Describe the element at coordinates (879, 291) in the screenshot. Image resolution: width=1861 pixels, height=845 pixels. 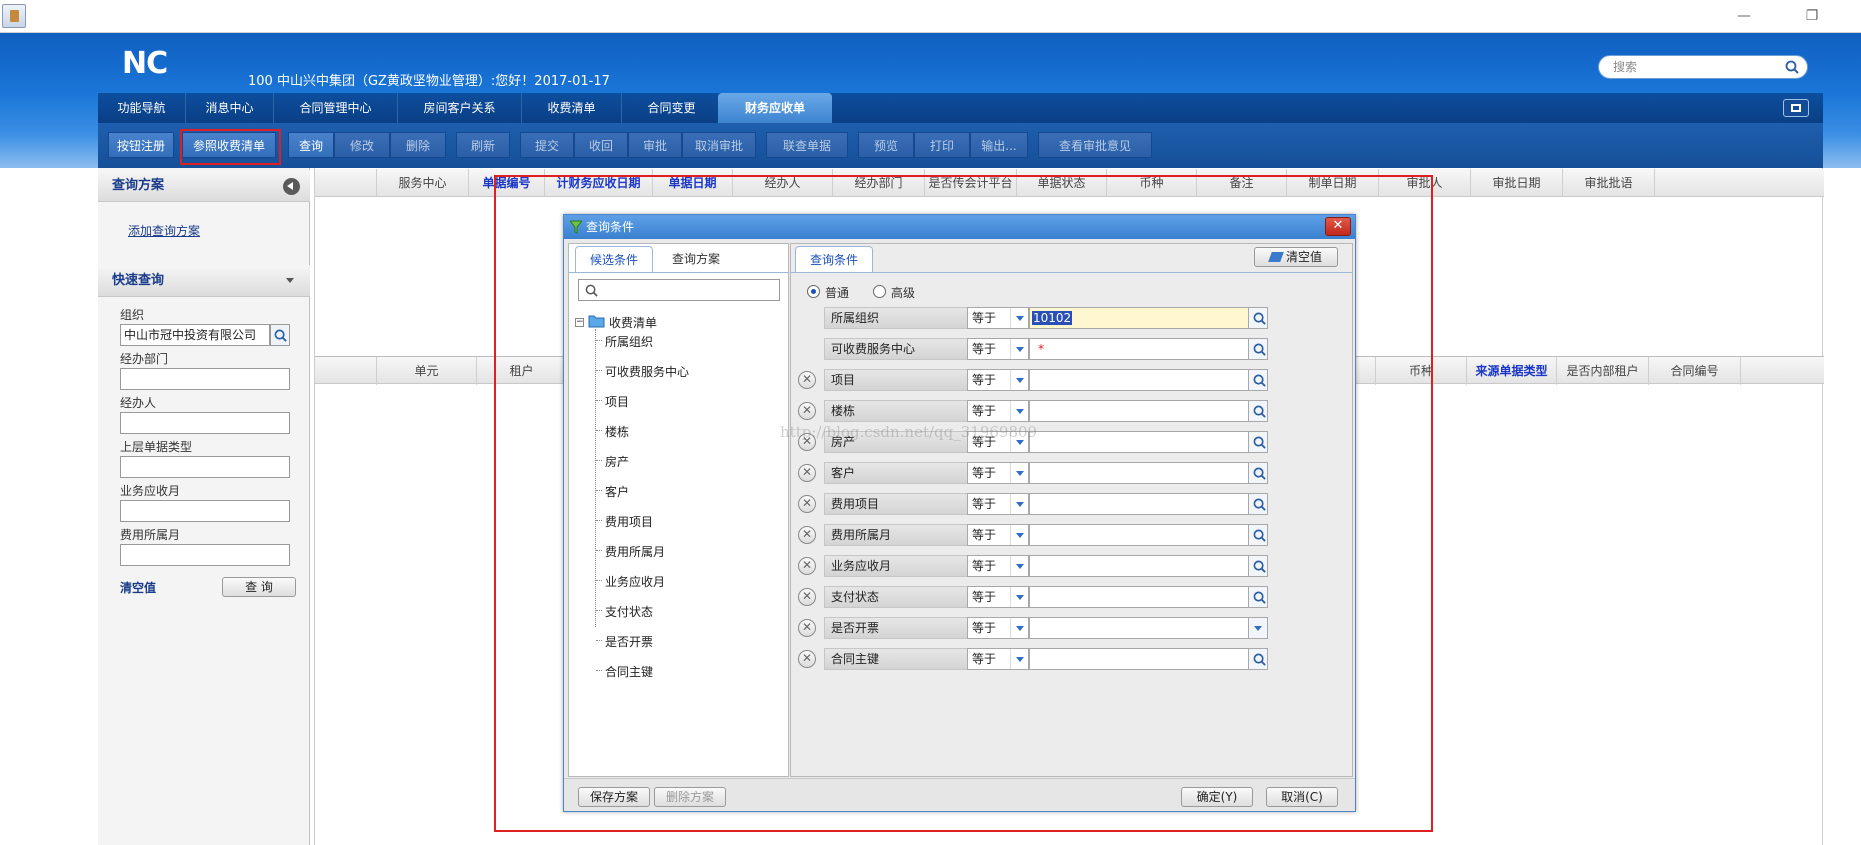
I see `radio-advanced` at that location.